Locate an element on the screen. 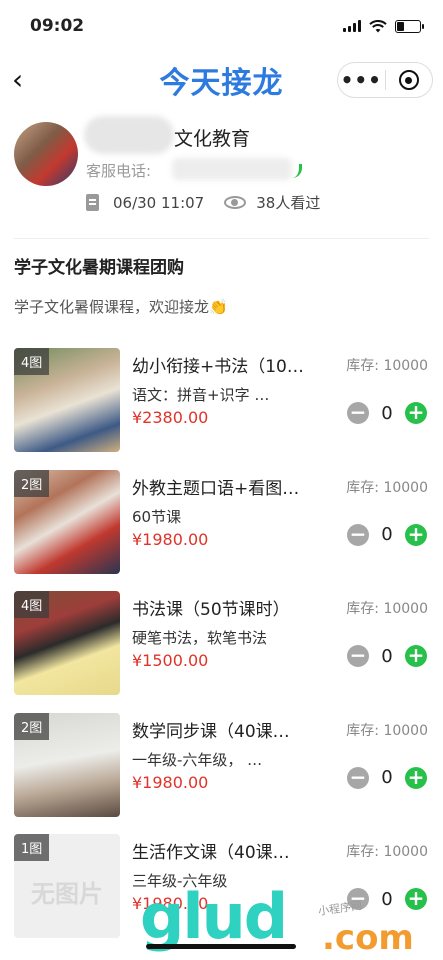 This screenshot has width=443, height=960. product-price: ¥2380.00 is located at coordinates (170, 417).